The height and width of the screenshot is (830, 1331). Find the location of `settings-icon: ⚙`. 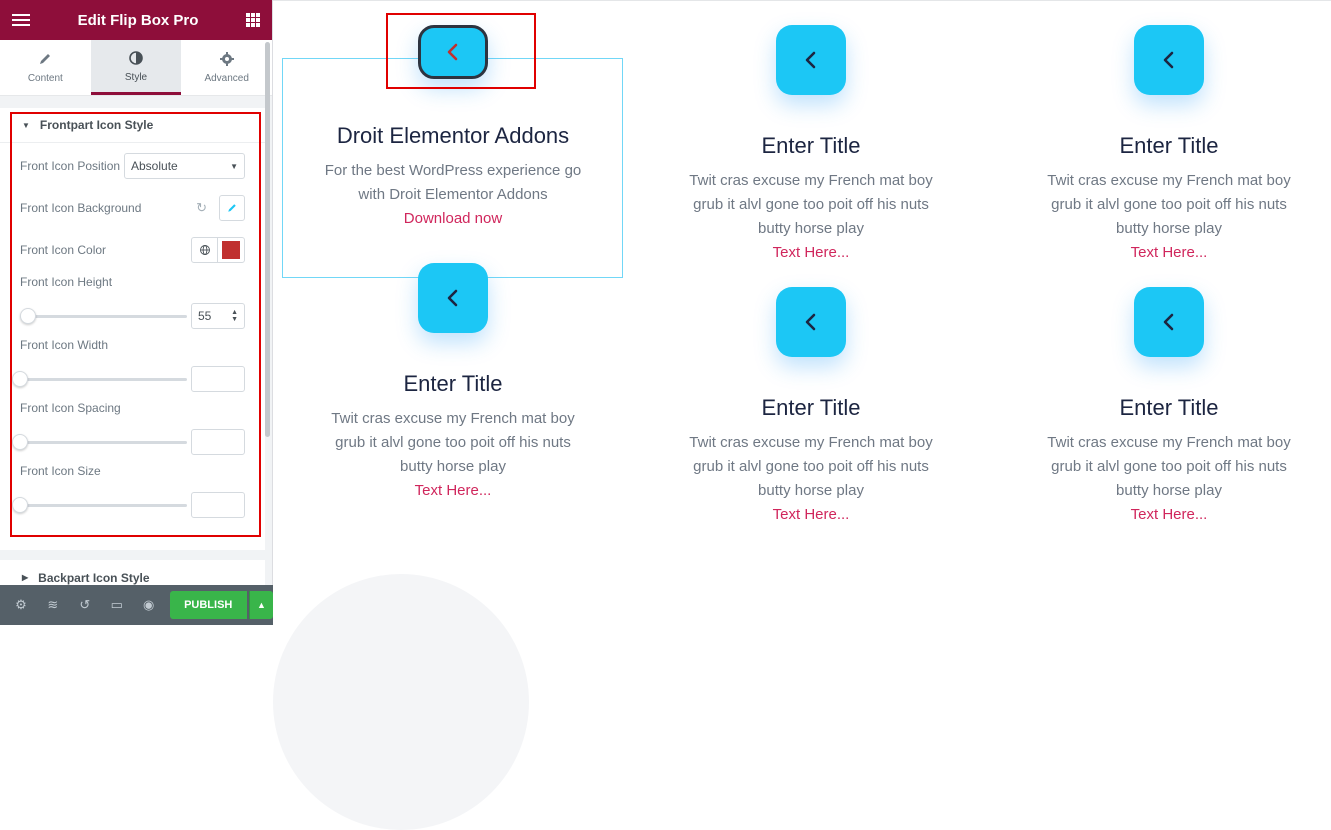

settings-icon: ⚙ is located at coordinates (21, 605).